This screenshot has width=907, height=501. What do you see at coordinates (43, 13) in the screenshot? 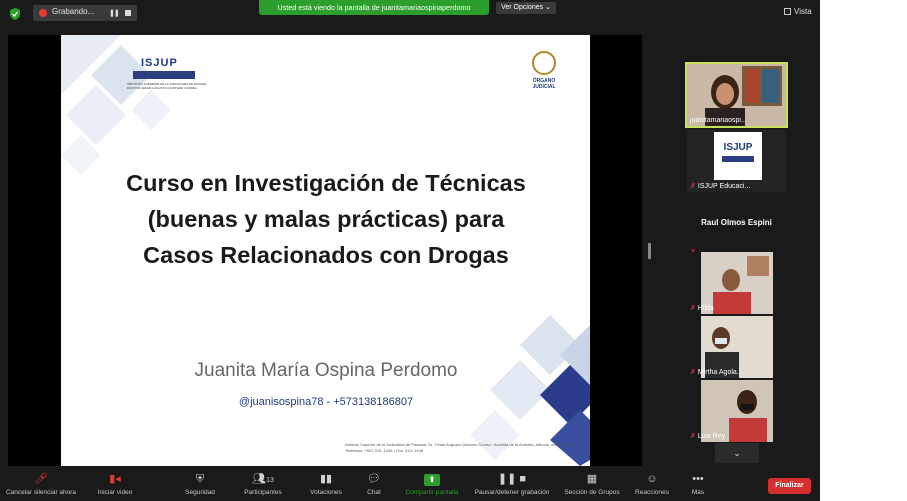
I see `record-dot-icon` at bounding box center [43, 13].